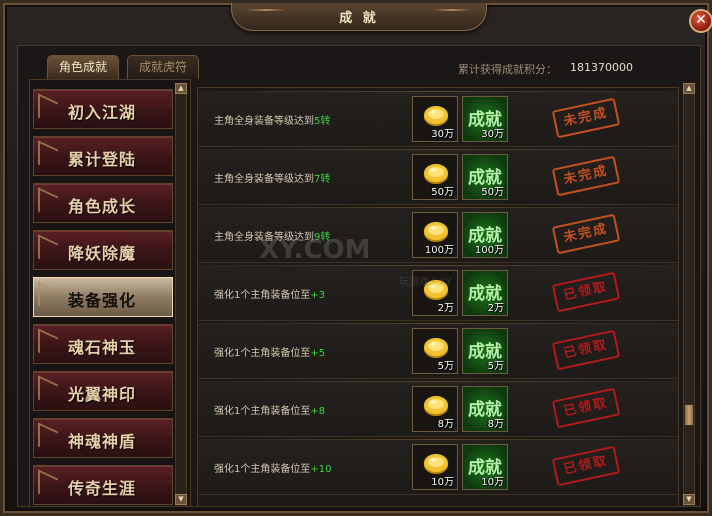 The width and height of the screenshot is (712, 516). Describe the element at coordinates (495, 366) in the screenshot. I see `achievement-points-amount: 5万` at that location.